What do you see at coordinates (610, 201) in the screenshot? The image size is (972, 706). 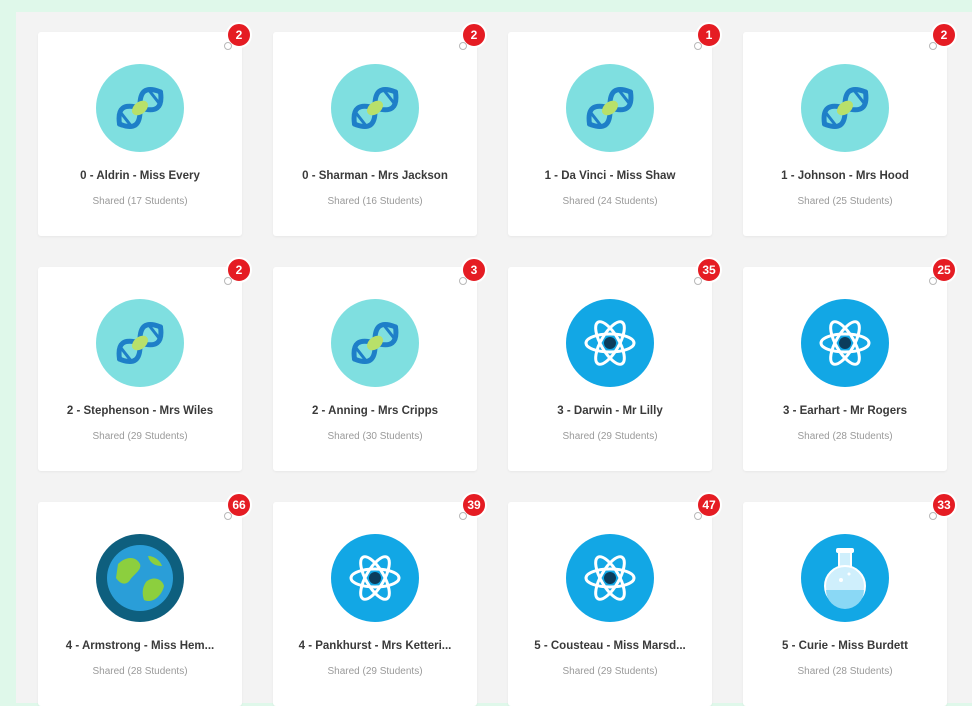 I see `class-shared-count: Shared (24 Students)` at bounding box center [610, 201].